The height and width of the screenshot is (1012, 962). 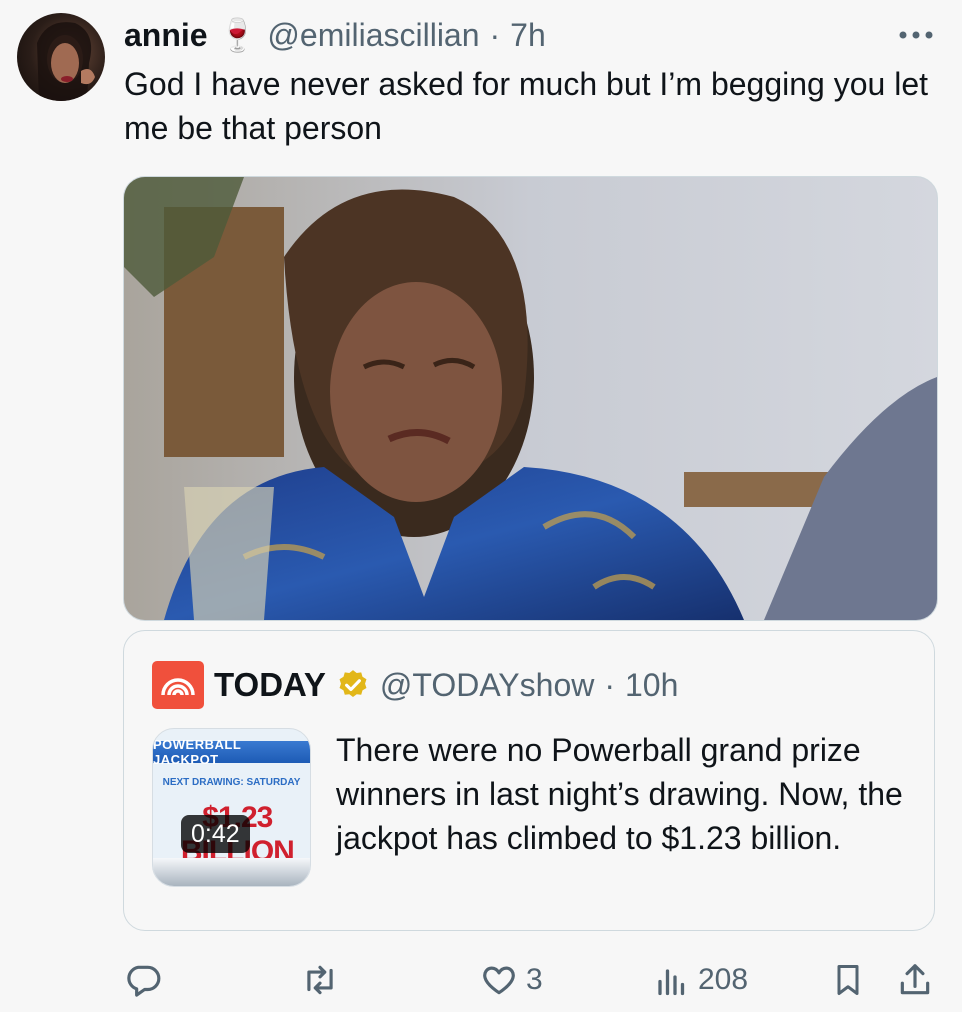 I want to click on more-icon, so click(x=916, y=35).